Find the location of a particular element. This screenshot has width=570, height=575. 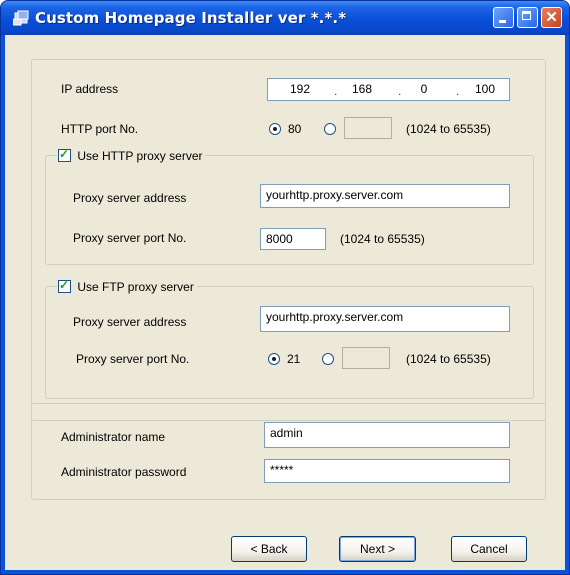

maximize-icon is located at coordinates (526, 15).